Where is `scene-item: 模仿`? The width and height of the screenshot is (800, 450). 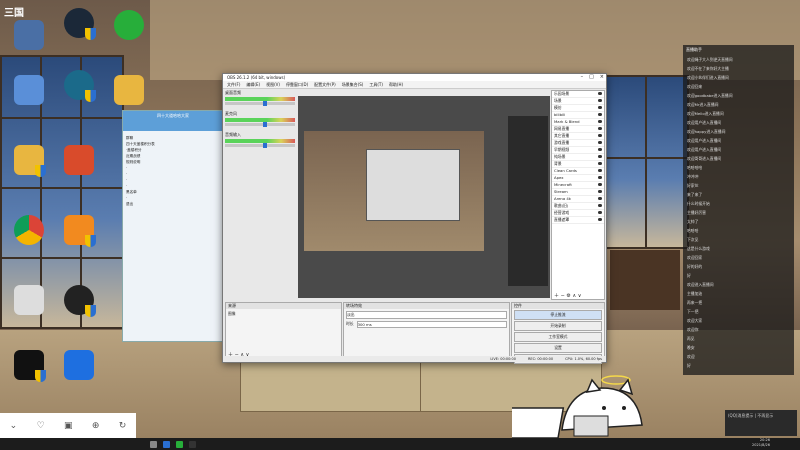 scene-item: 模仿 is located at coordinates (578, 108).